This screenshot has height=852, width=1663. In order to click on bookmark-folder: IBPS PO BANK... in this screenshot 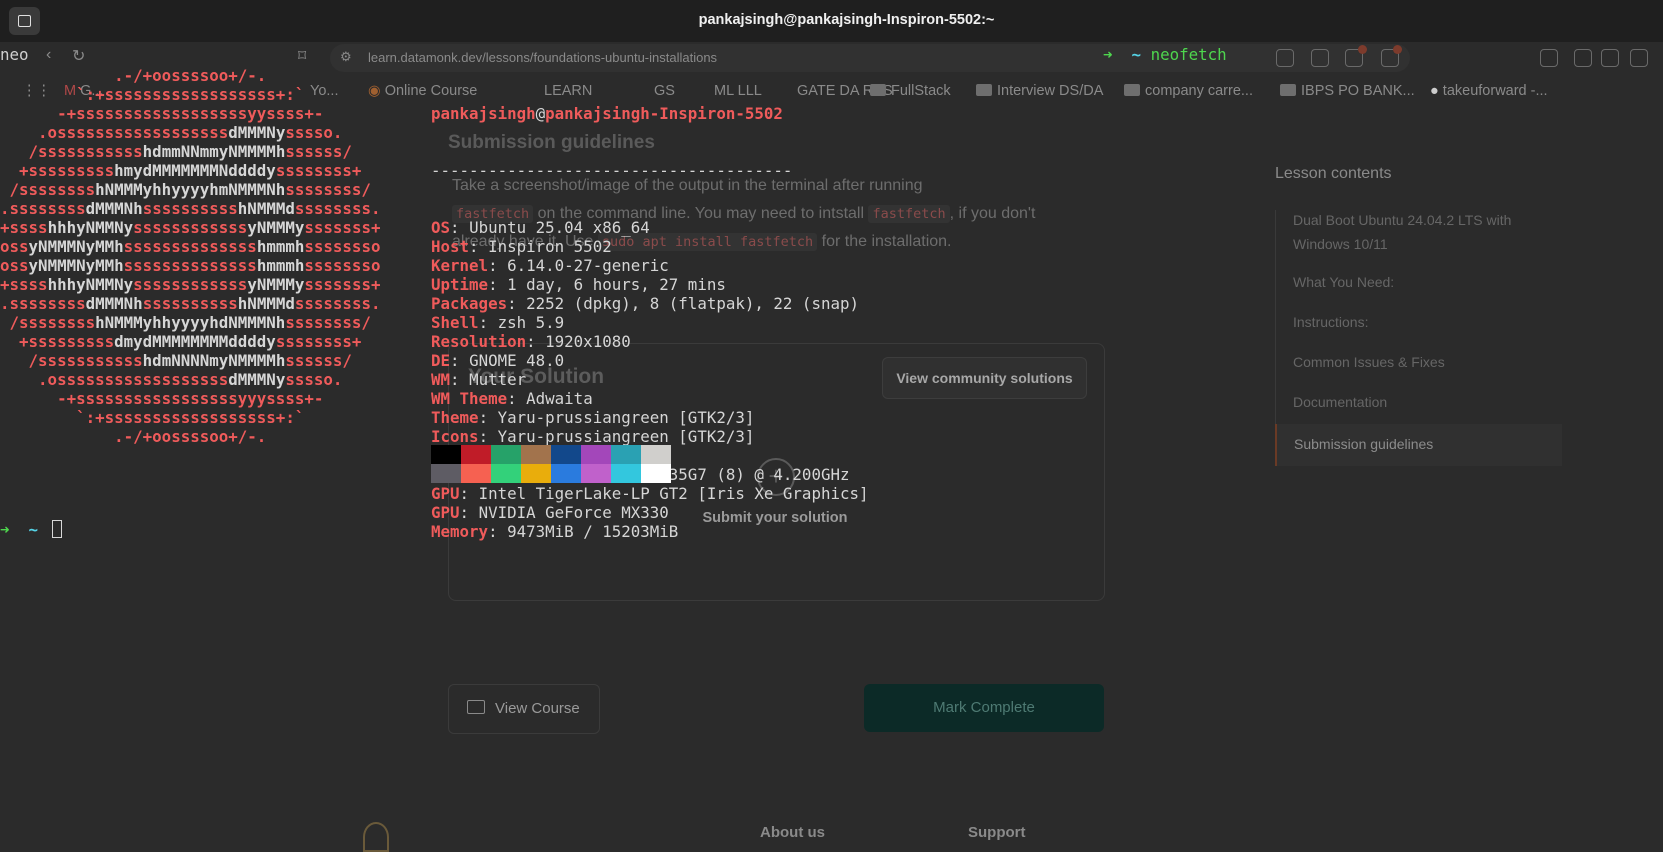, I will do `click(1347, 91)`.